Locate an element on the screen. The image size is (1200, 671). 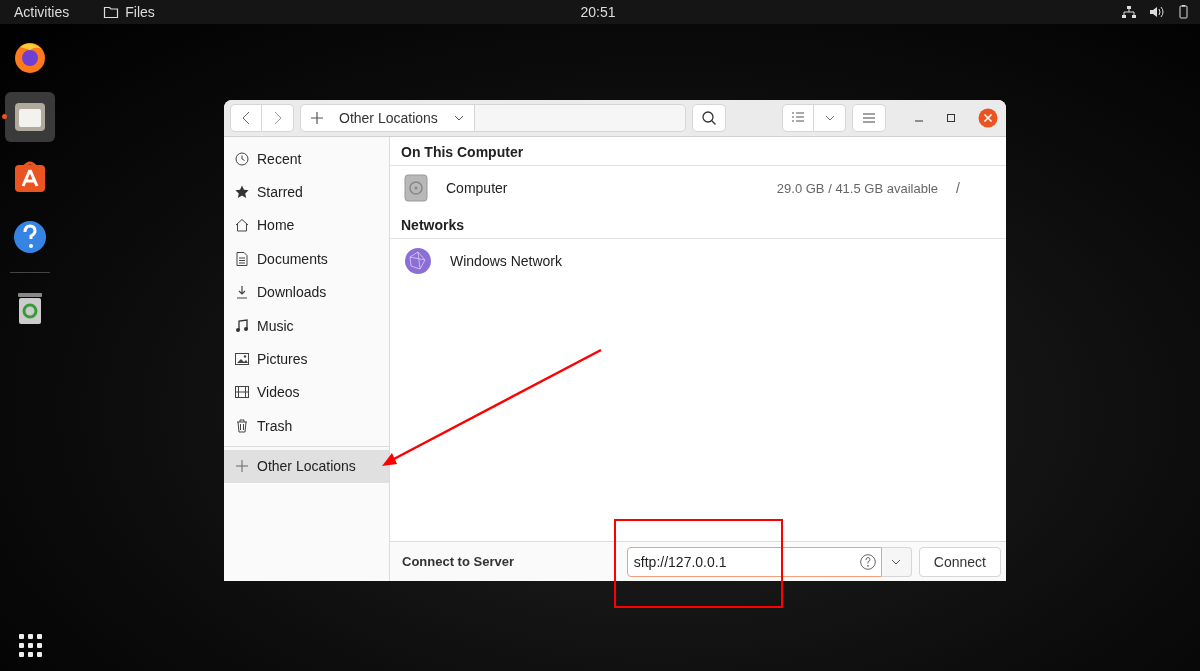
sidebar-item: Recent is located at coordinates (306, 159).